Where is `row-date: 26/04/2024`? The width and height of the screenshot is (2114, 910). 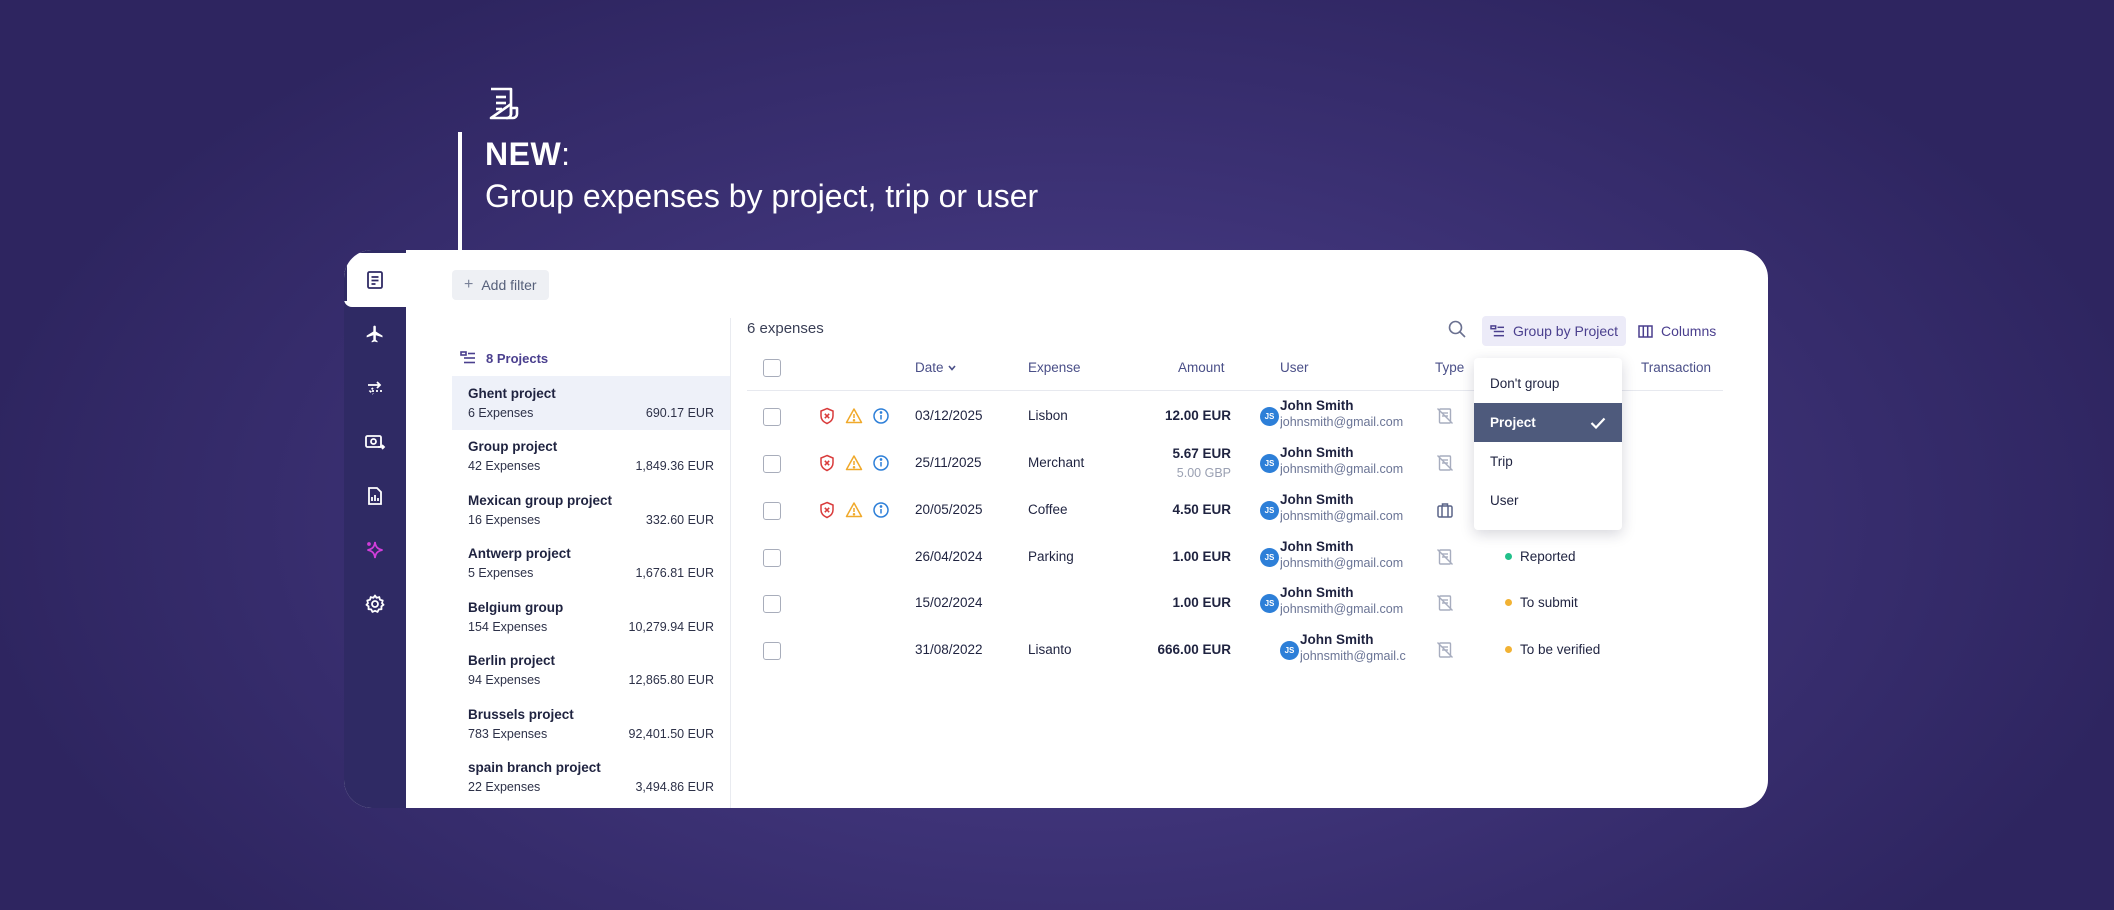
row-date: 26/04/2024 is located at coordinates (949, 556).